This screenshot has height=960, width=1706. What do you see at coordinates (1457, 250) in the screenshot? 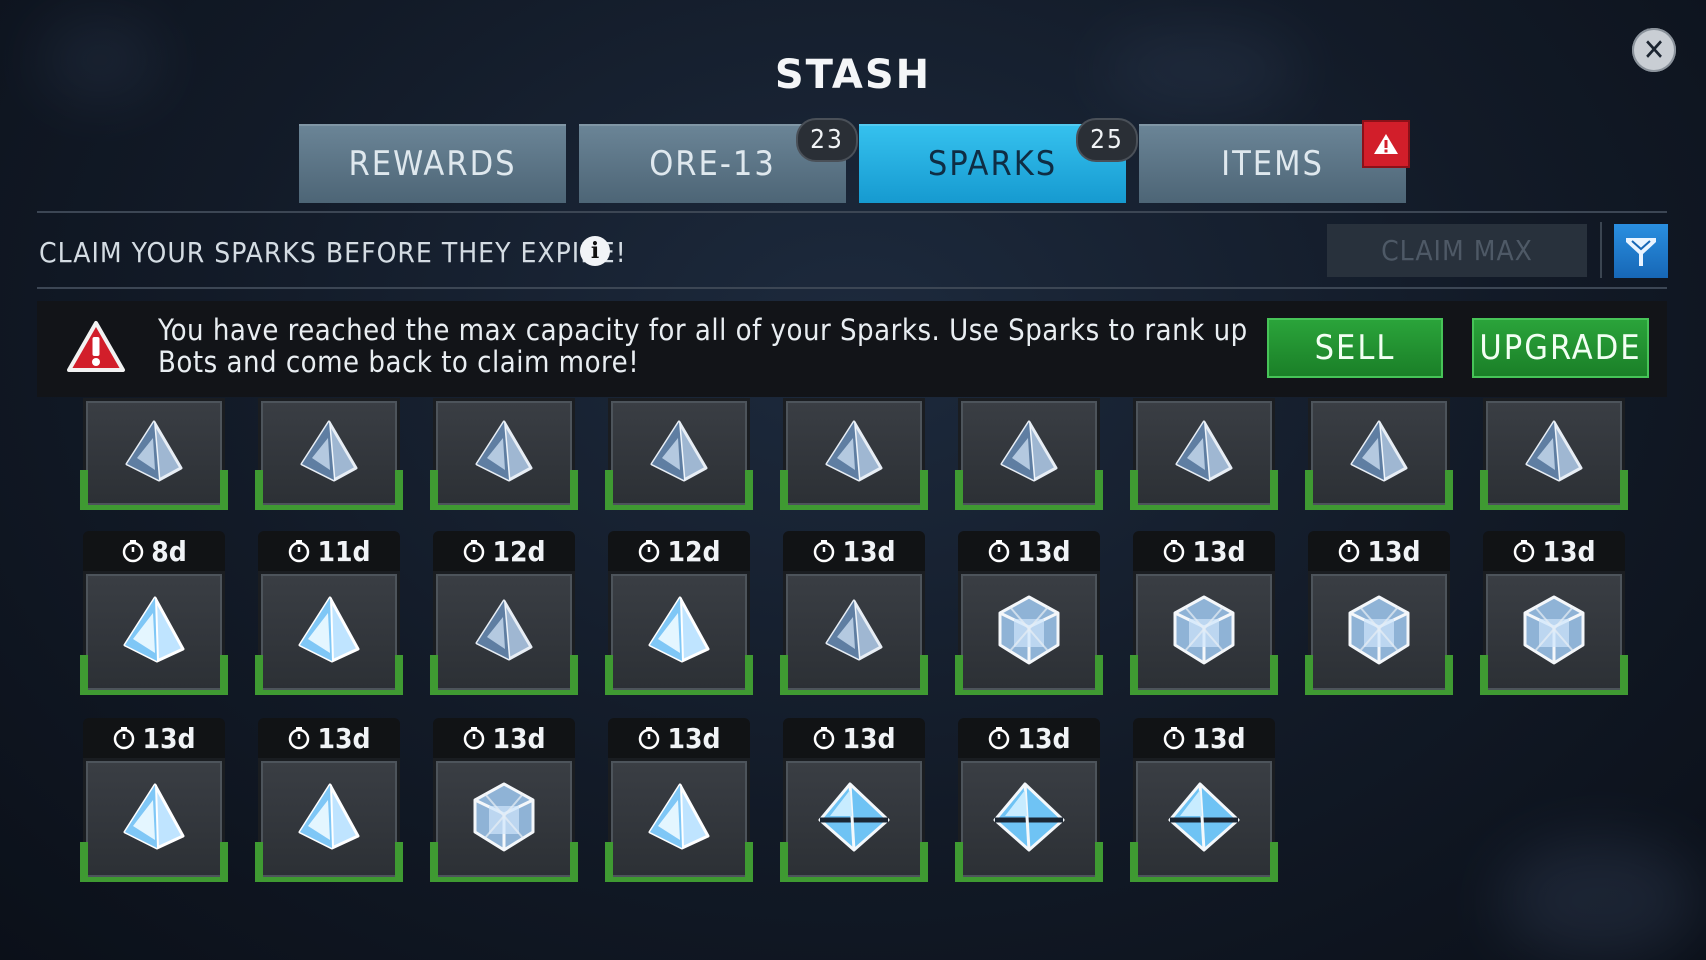
I see `claim-max-button: CLAIM MAX` at bounding box center [1457, 250].